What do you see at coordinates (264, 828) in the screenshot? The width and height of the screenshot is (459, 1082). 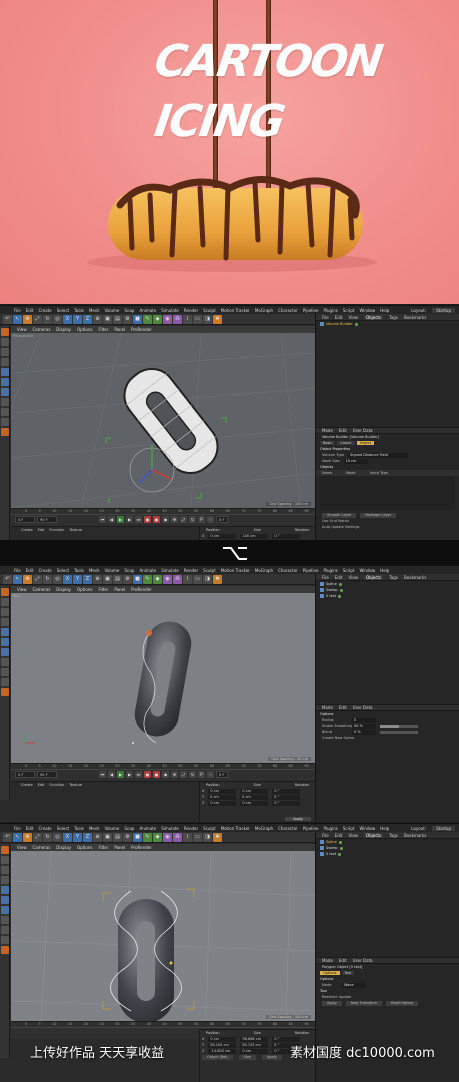 I see `menu-mograph: MoGraph` at bounding box center [264, 828].